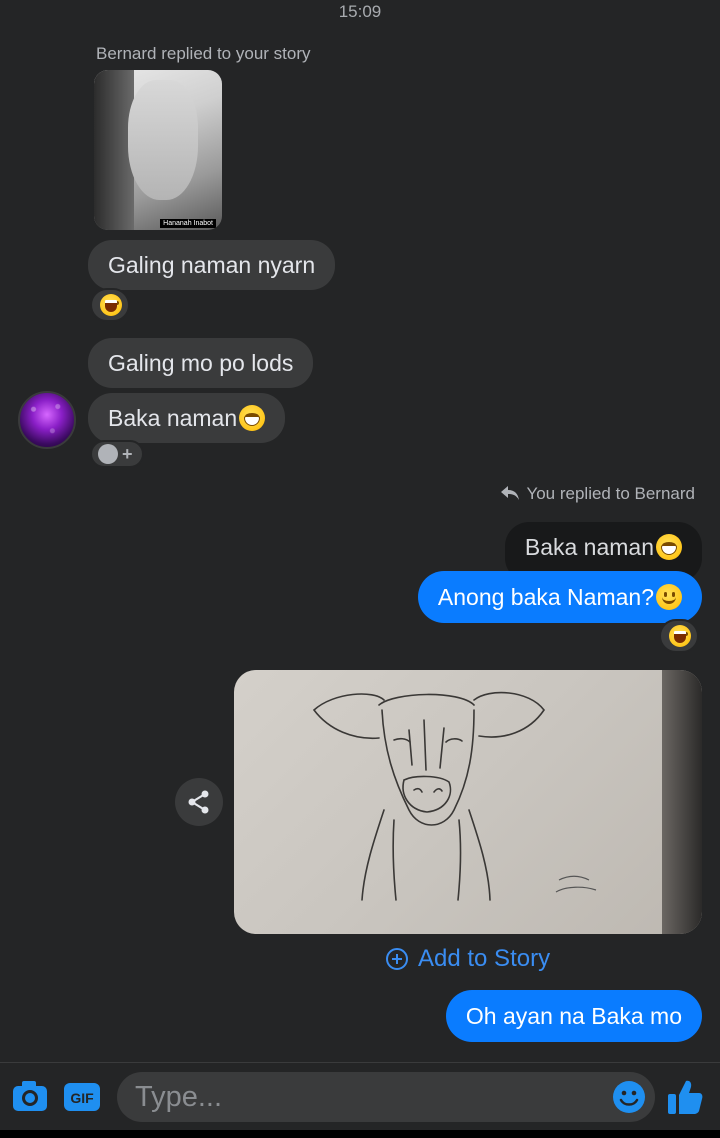  What do you see at coordinates (173, 418) in the screenshot?
I see `message-text: Baka naman` at bounding box center [173, 418].